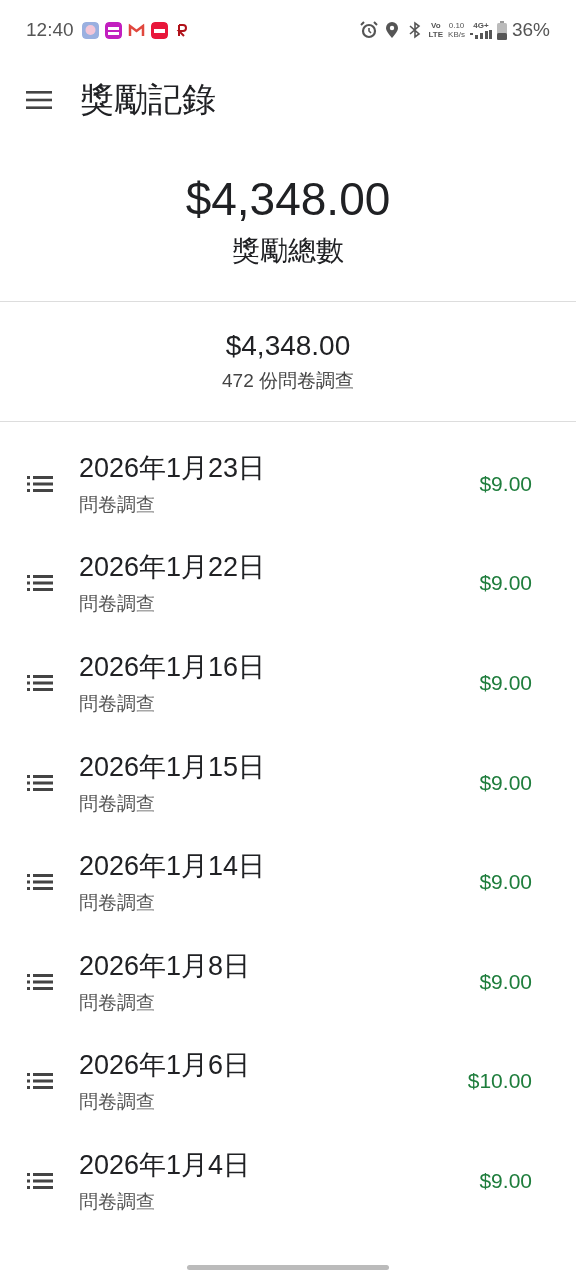  I want to click on page-title: 獎勵記錄, so click(148, 99).